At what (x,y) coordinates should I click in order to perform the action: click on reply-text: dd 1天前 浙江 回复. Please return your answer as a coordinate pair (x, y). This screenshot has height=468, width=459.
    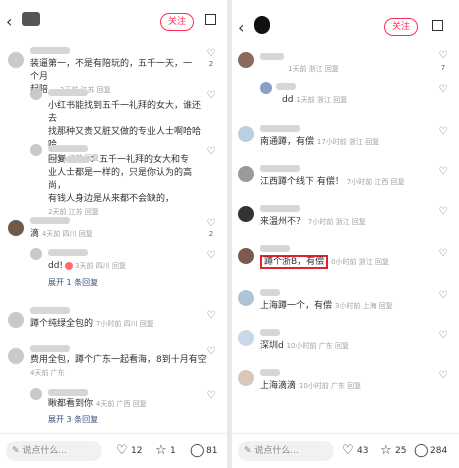
    Looking at the image, I should click on (315, 100).